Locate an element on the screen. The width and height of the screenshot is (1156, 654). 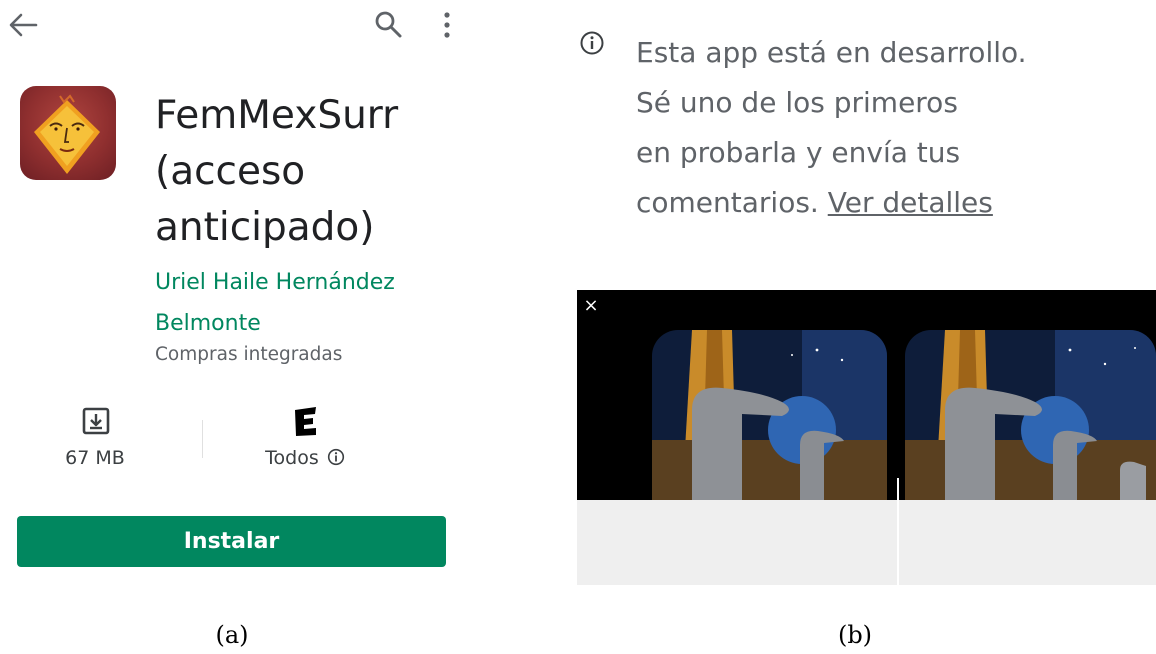
vr-scene-left is located at coordinates (769, 415).